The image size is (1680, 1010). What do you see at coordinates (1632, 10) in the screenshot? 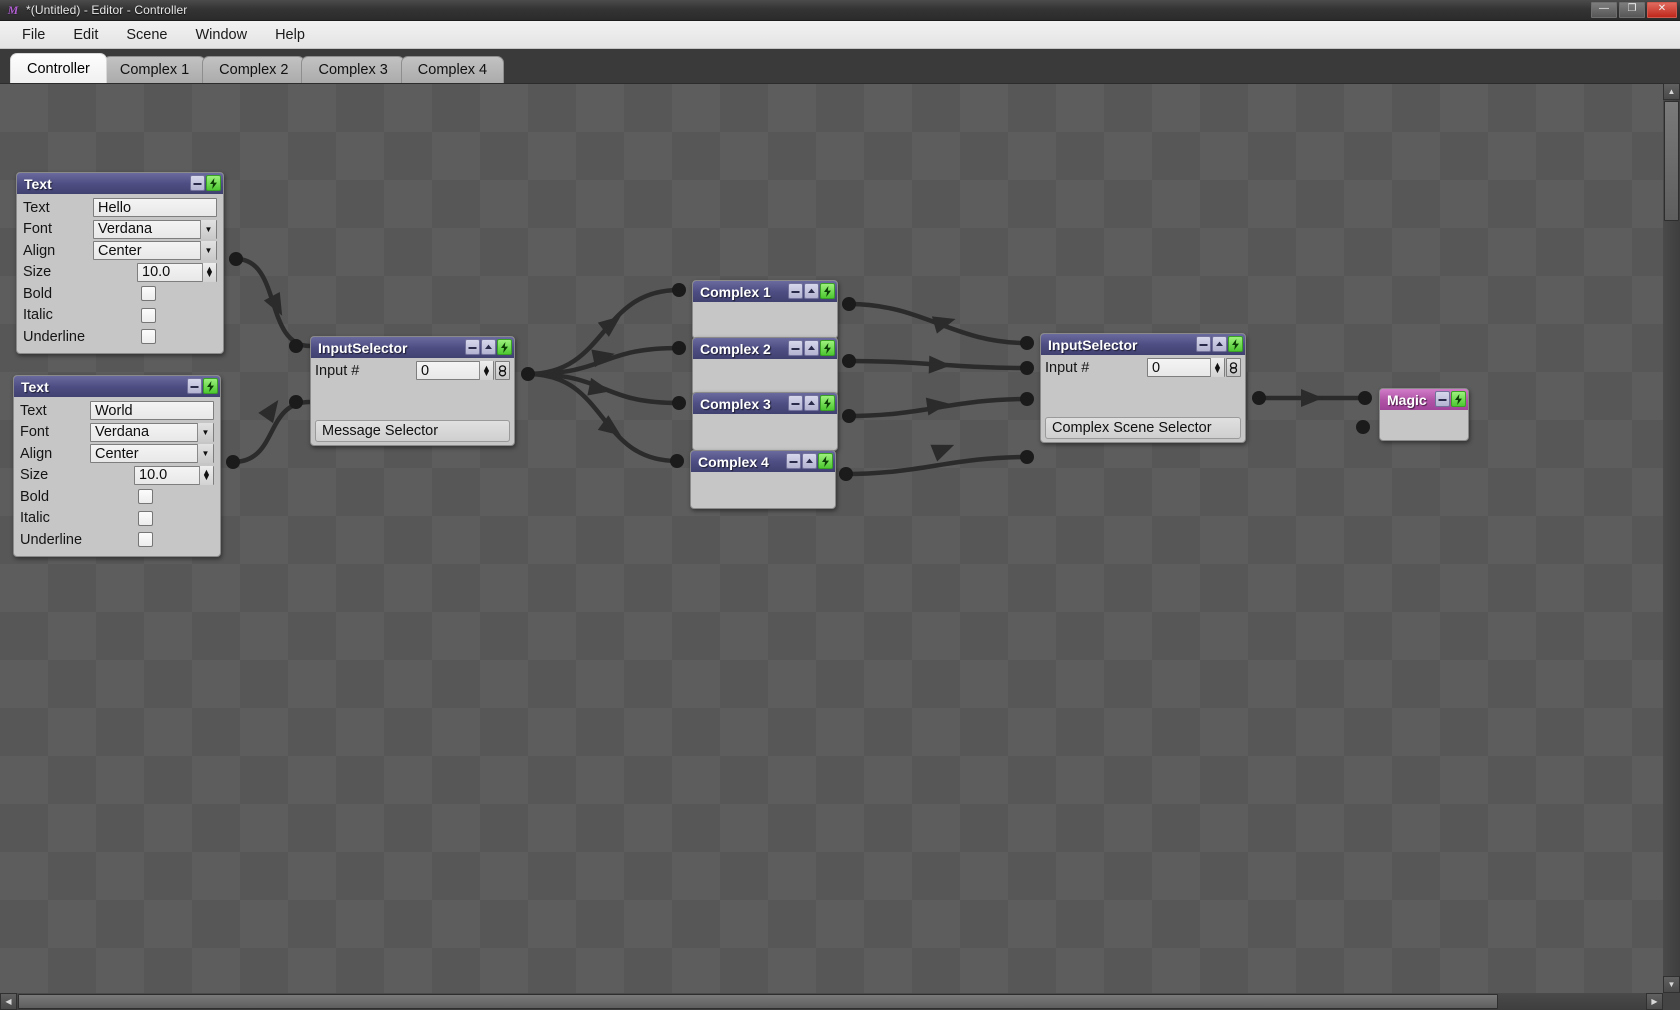
I see `maximize-button: ❐` at bounding box center [1632, 10].